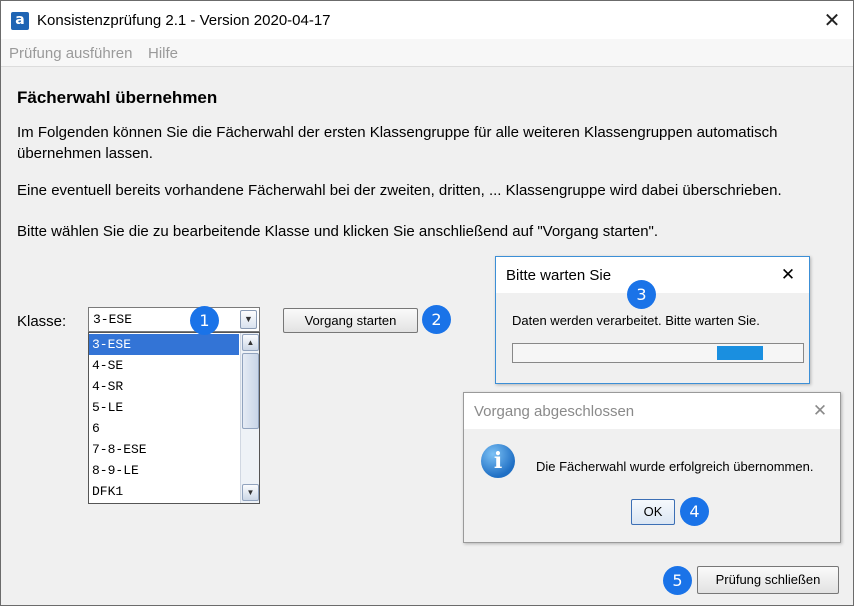 This screenshot has height=606, width=854. Describe the element at coordinates (350, 320) in the screenshot. I see `vorgang-starten-button: Vorgang starten` at that location.